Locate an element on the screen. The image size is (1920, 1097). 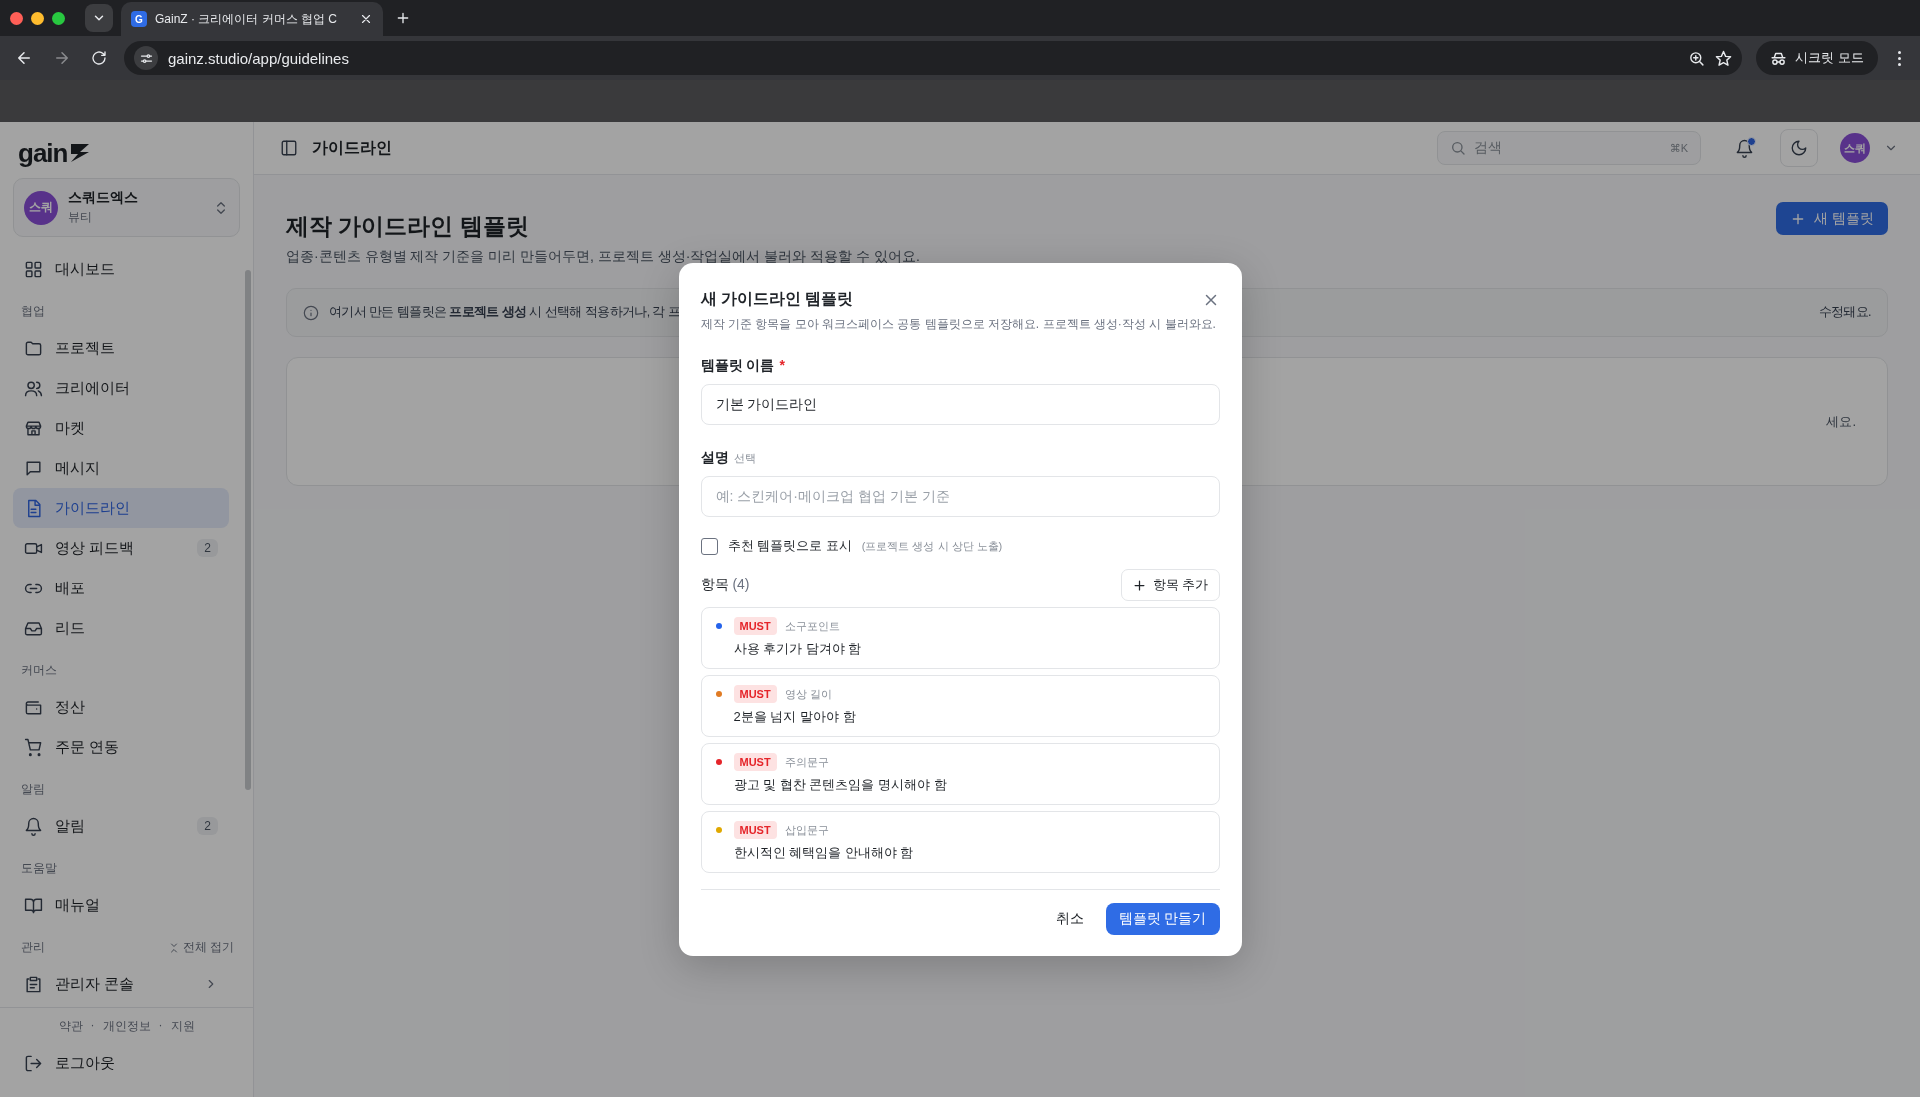
header-title: 가이드라인 is located at coordinates (352, 147).